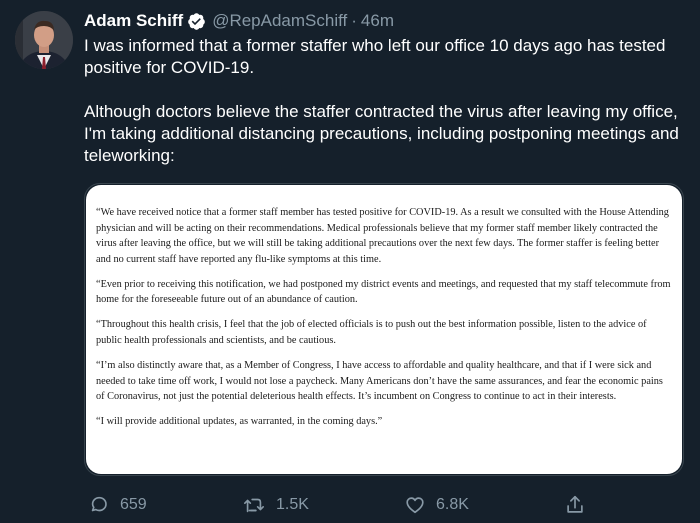 This screenshot has width=700, height=523. I want to click on reply-button: 659, so click(117, 505).